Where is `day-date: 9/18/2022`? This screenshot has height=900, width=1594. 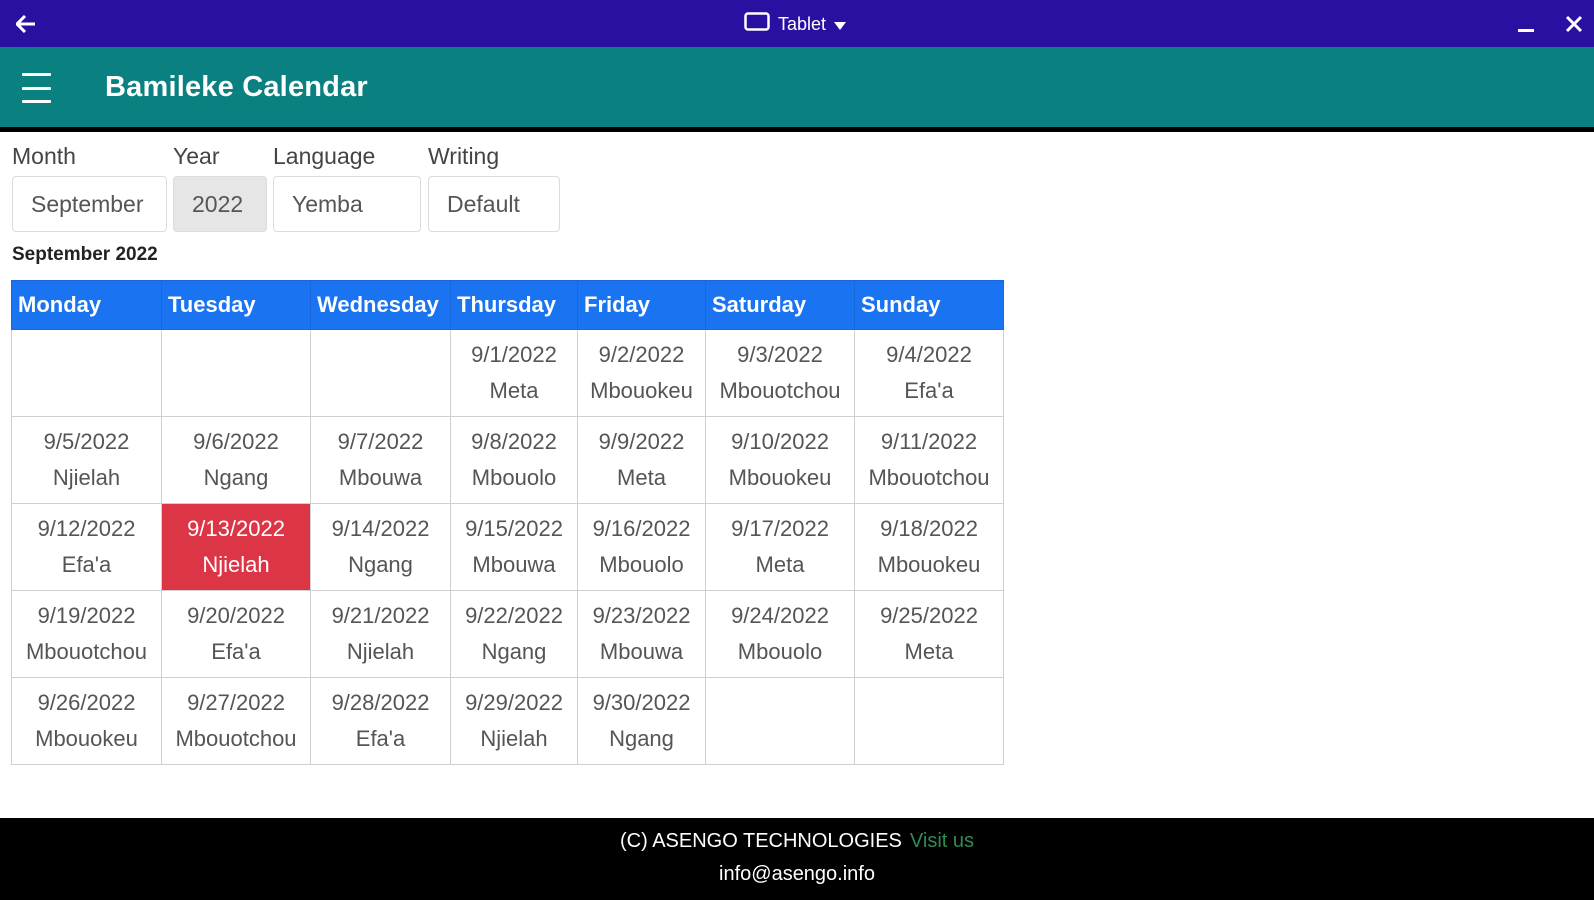 day-date: 9/18/2022 is located at coordinates (929, 528).